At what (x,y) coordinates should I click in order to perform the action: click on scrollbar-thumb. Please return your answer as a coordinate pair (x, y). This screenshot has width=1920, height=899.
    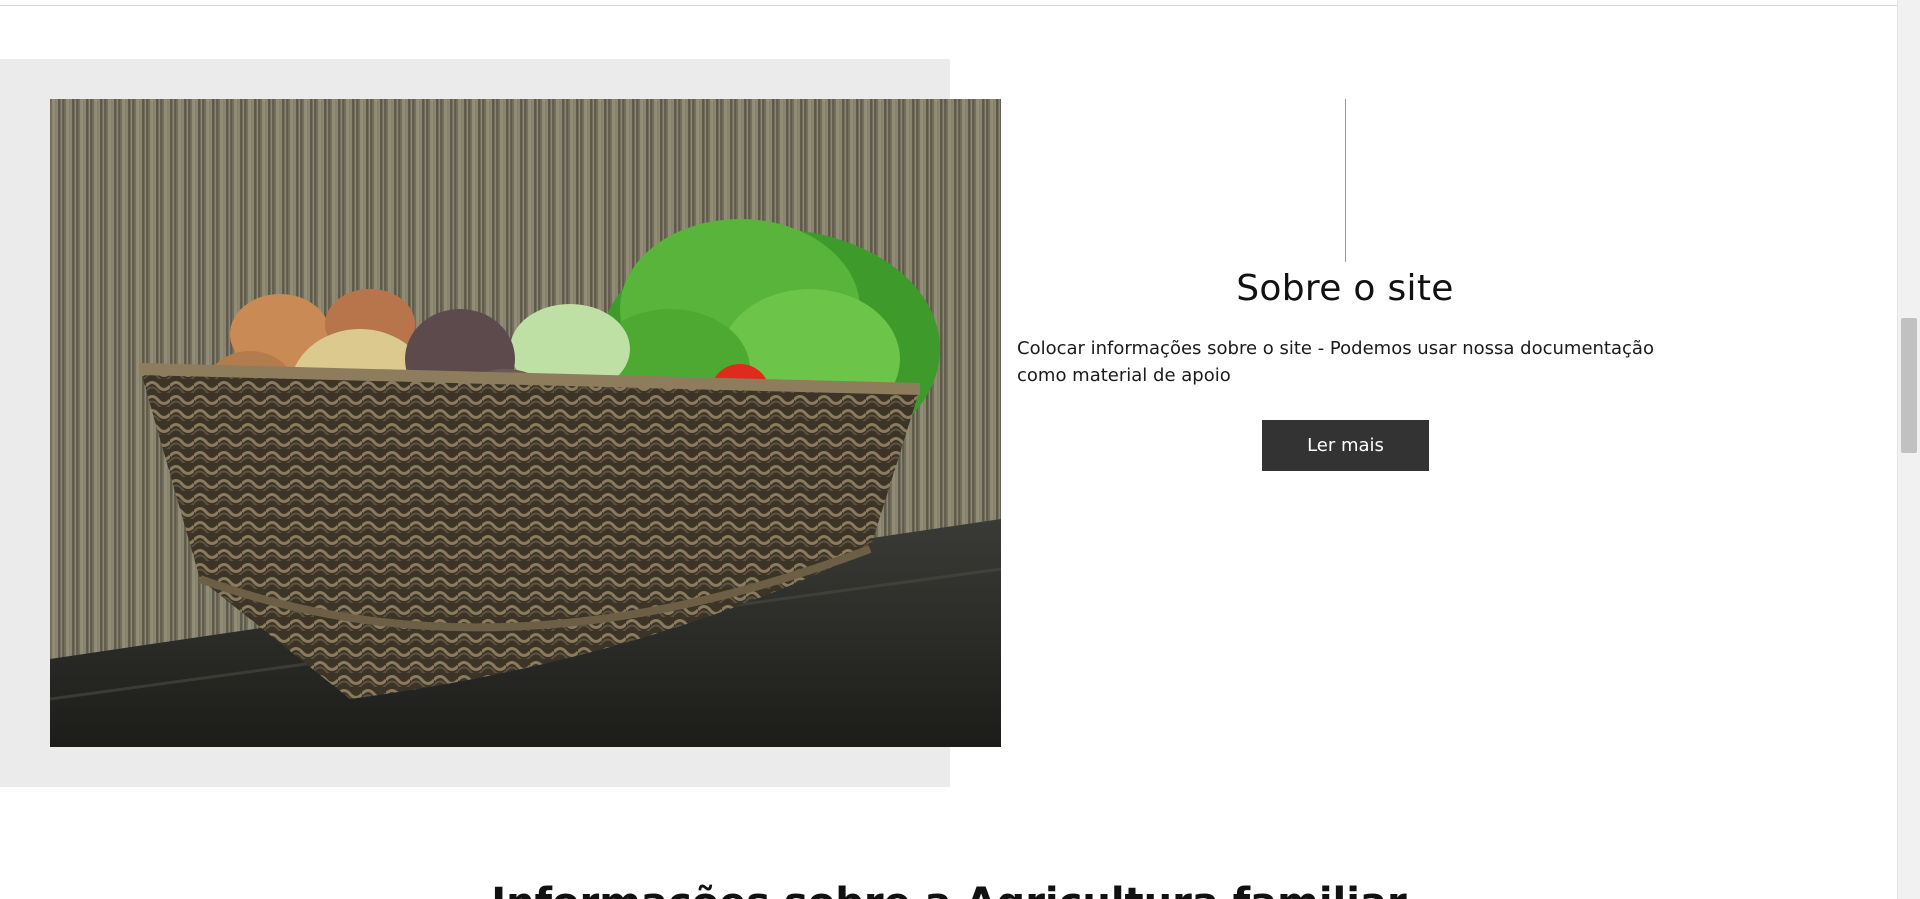
    Looking at the image, I should click on (1909, 385).